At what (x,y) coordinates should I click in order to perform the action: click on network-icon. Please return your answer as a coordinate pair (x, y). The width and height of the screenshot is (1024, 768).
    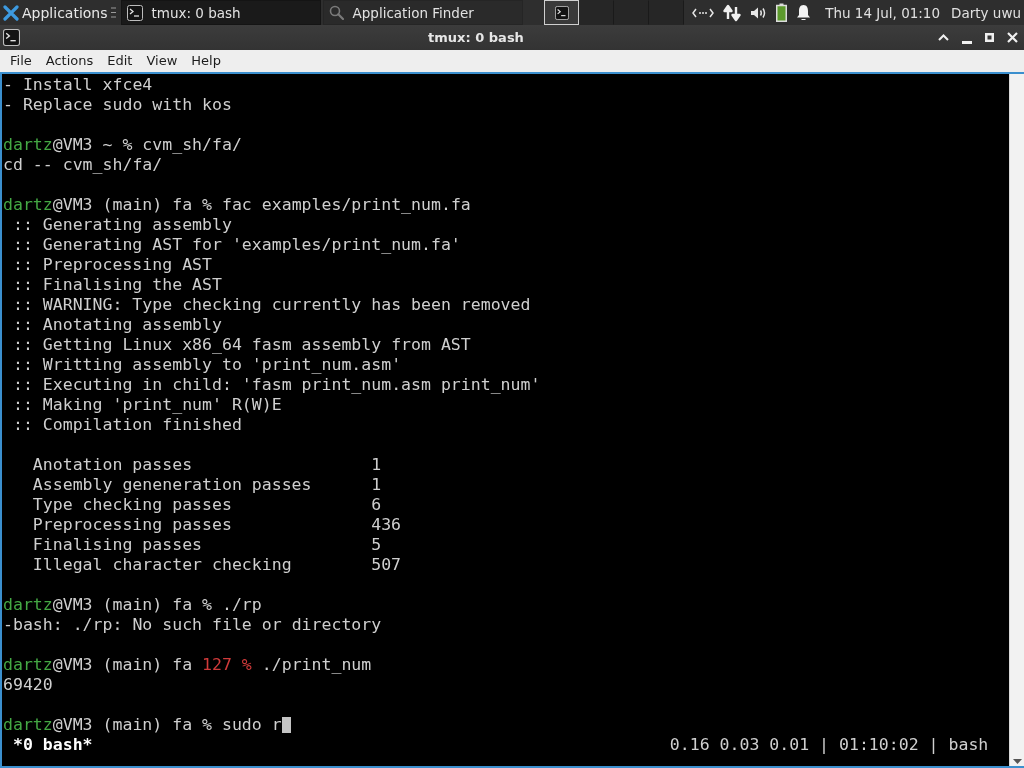
    Looking at the image, I should click on (703, 12).